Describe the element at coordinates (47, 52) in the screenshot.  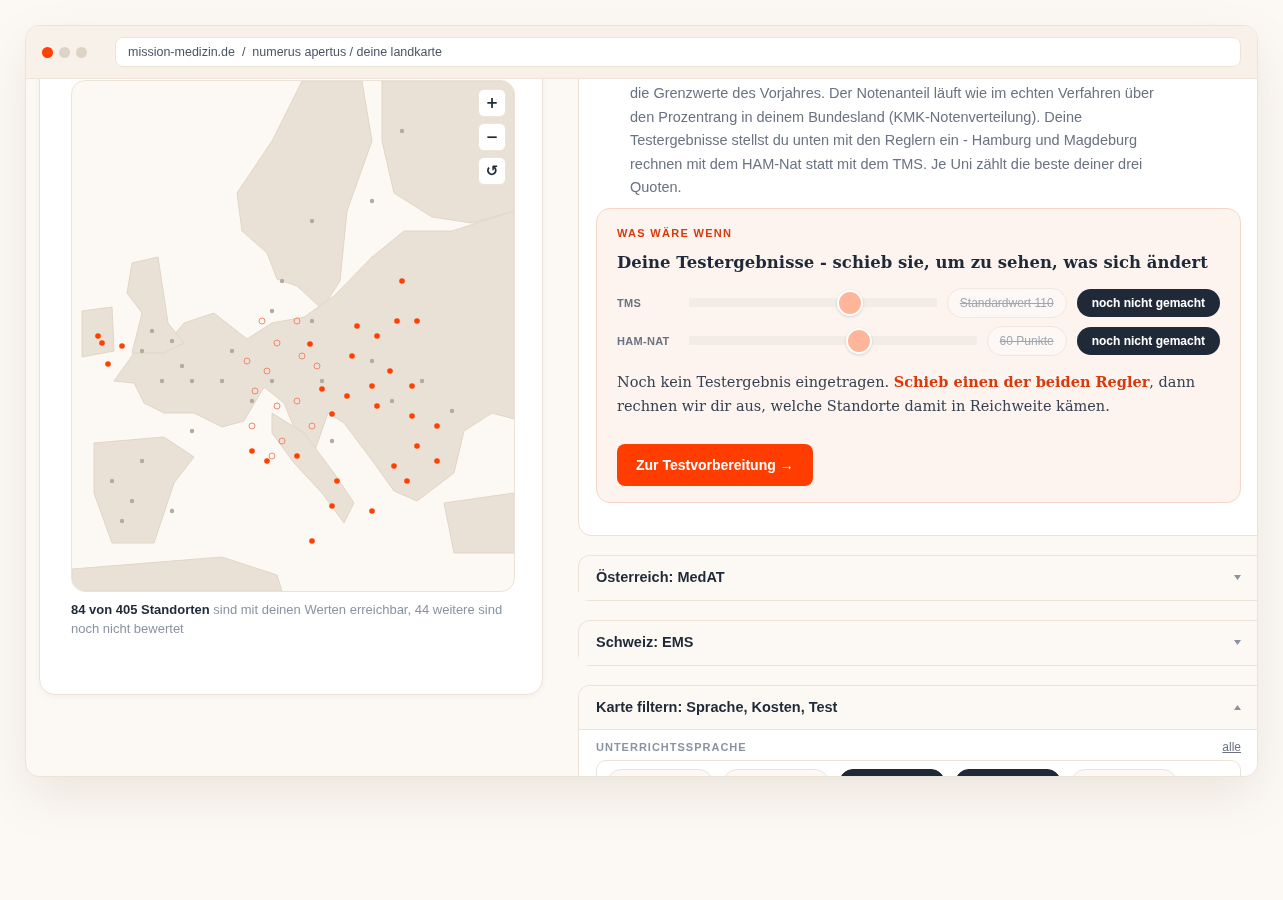
I see `window-close-dot` at that location.